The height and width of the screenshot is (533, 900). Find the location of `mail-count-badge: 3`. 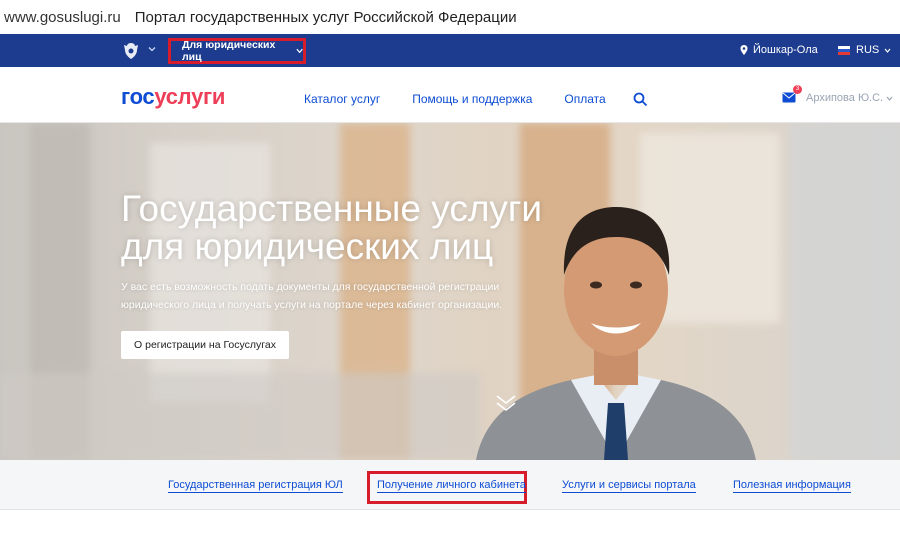

mail-count-badge: 3 is located at coordinates (797, 89).